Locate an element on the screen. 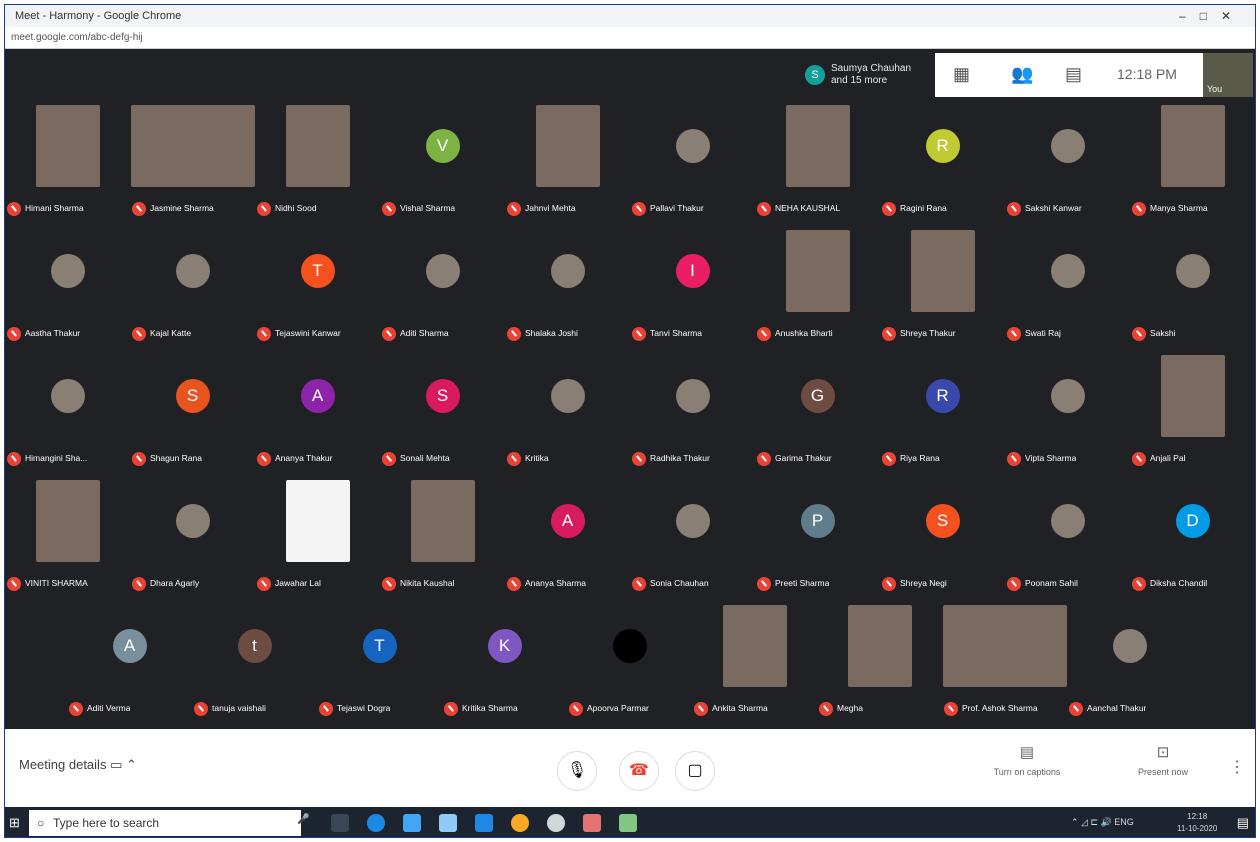 This screenshot has height=842, width=1260. participant-tile: Sakshi Kanwar is located at coordinates (1067, 163).